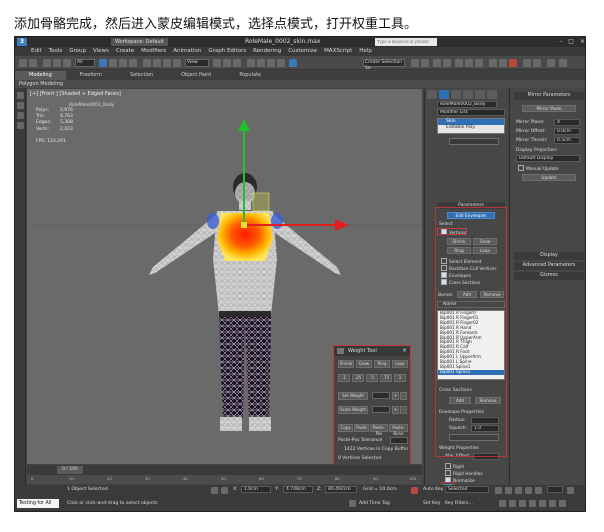 Image resolution: width=604 pixels, height=532 pixels. I want to click on workspace-dropdown: Workspace: Default, so click(139, 42).